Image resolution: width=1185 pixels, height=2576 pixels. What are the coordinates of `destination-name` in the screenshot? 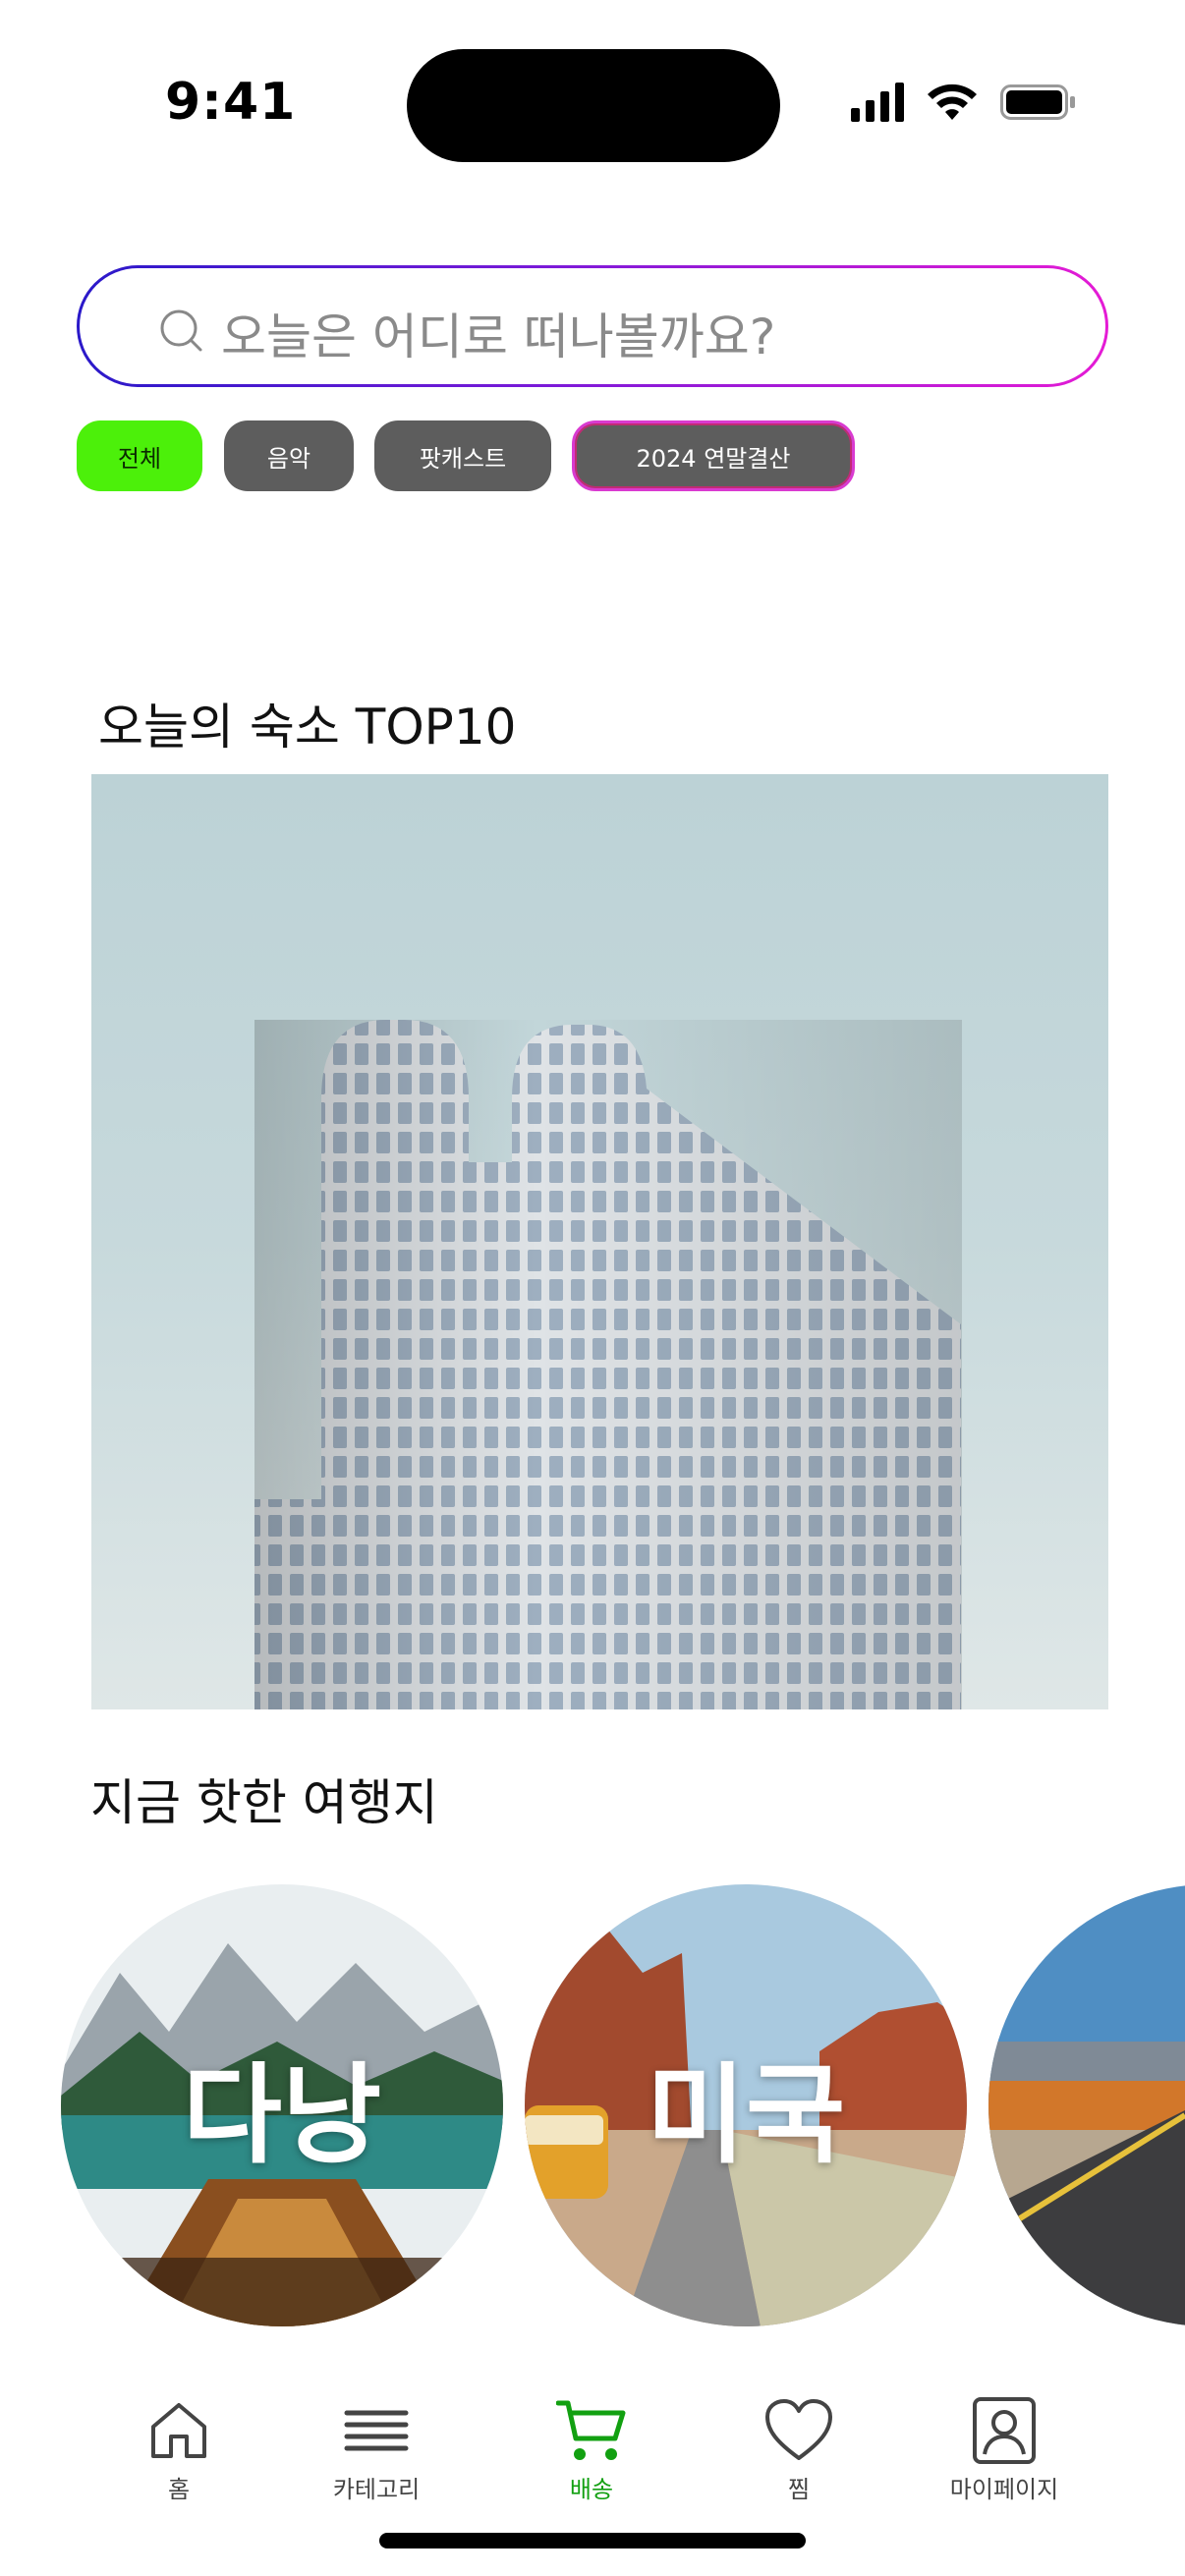 It's located at (1087, 2105).